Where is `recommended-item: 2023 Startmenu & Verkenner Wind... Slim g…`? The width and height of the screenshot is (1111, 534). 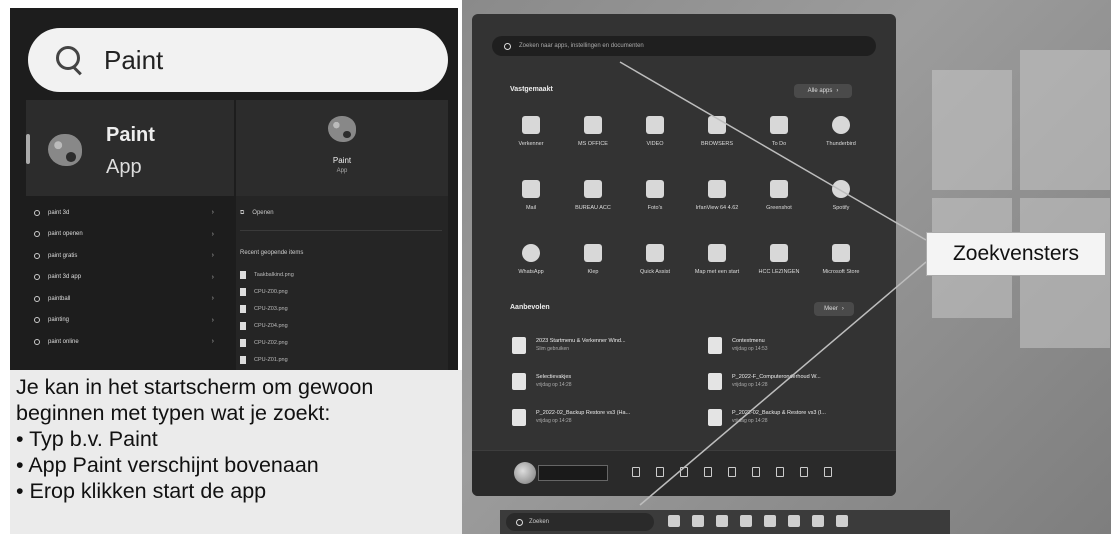
recommended-item: 2023 Startmenu & Verkenner Wind... Slim g… is located at coordinates (610, 345).